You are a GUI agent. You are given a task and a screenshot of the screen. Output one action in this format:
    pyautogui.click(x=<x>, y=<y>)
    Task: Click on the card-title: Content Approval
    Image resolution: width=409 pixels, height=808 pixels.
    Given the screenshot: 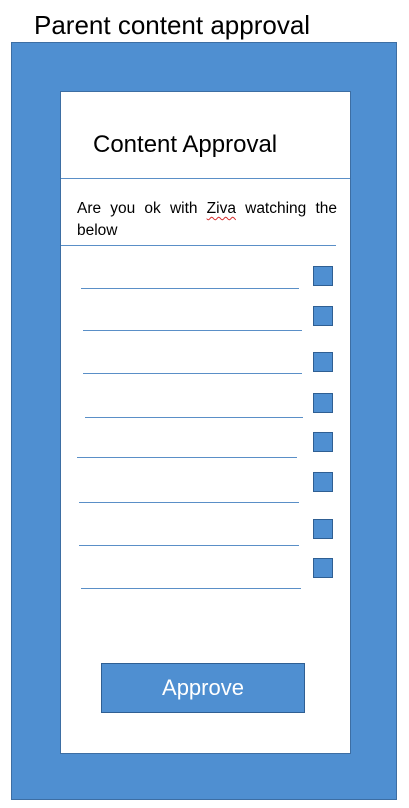 What is the action you would take?
    pyautogui.click(x=185, y=144)
    